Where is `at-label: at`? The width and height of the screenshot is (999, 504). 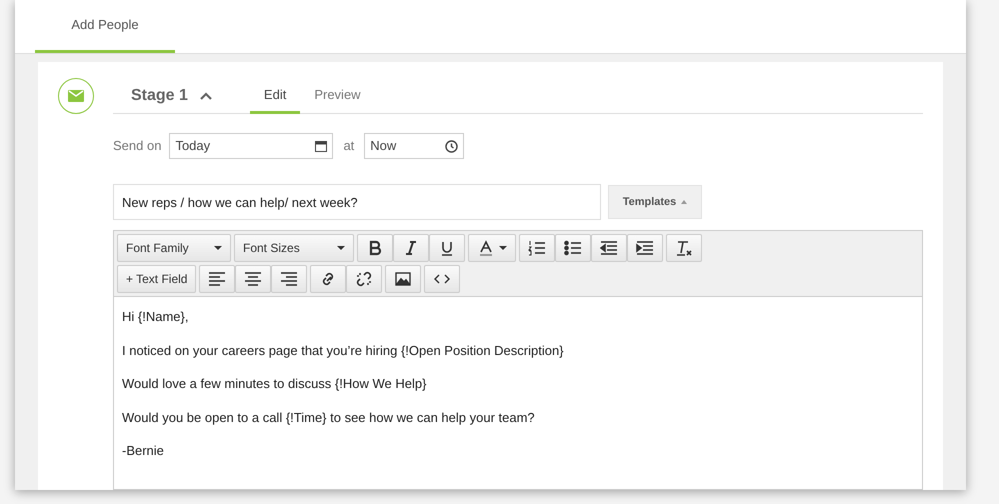
at-label: at is located at coordinates (348, 146).